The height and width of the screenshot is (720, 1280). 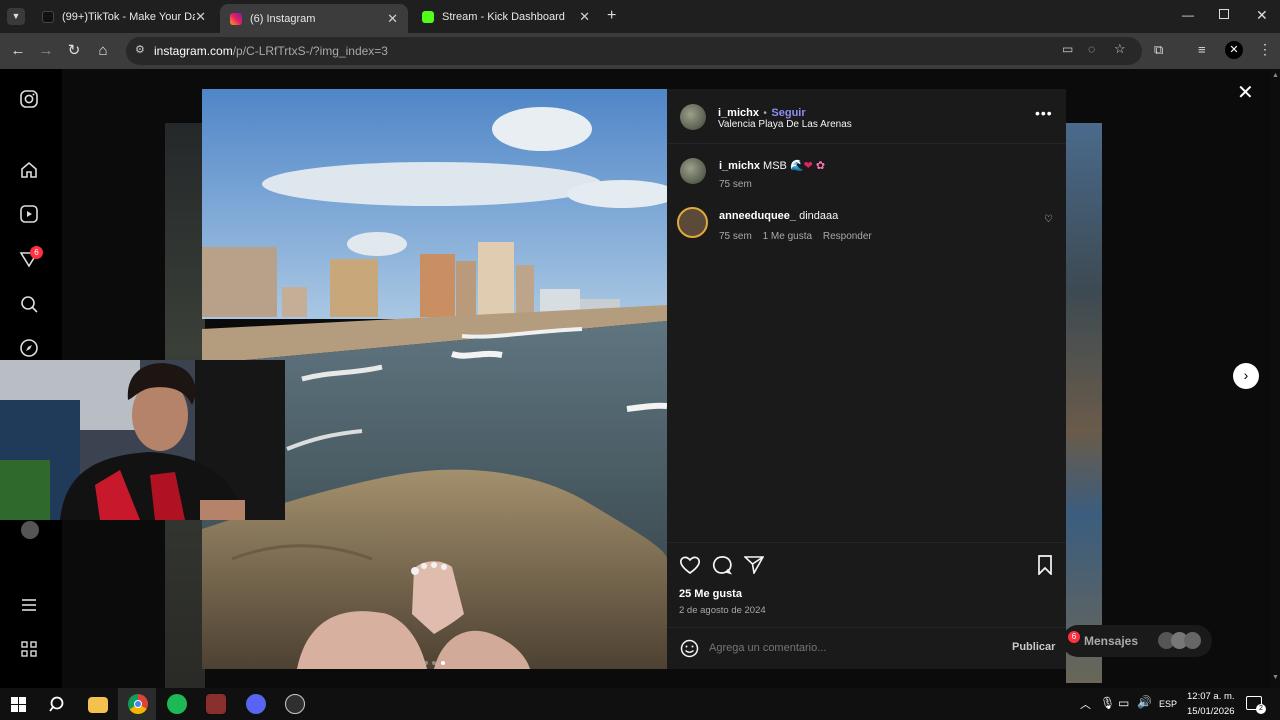 I want to click on extensions-icon: ⧉, so click(x=1158, y=50).